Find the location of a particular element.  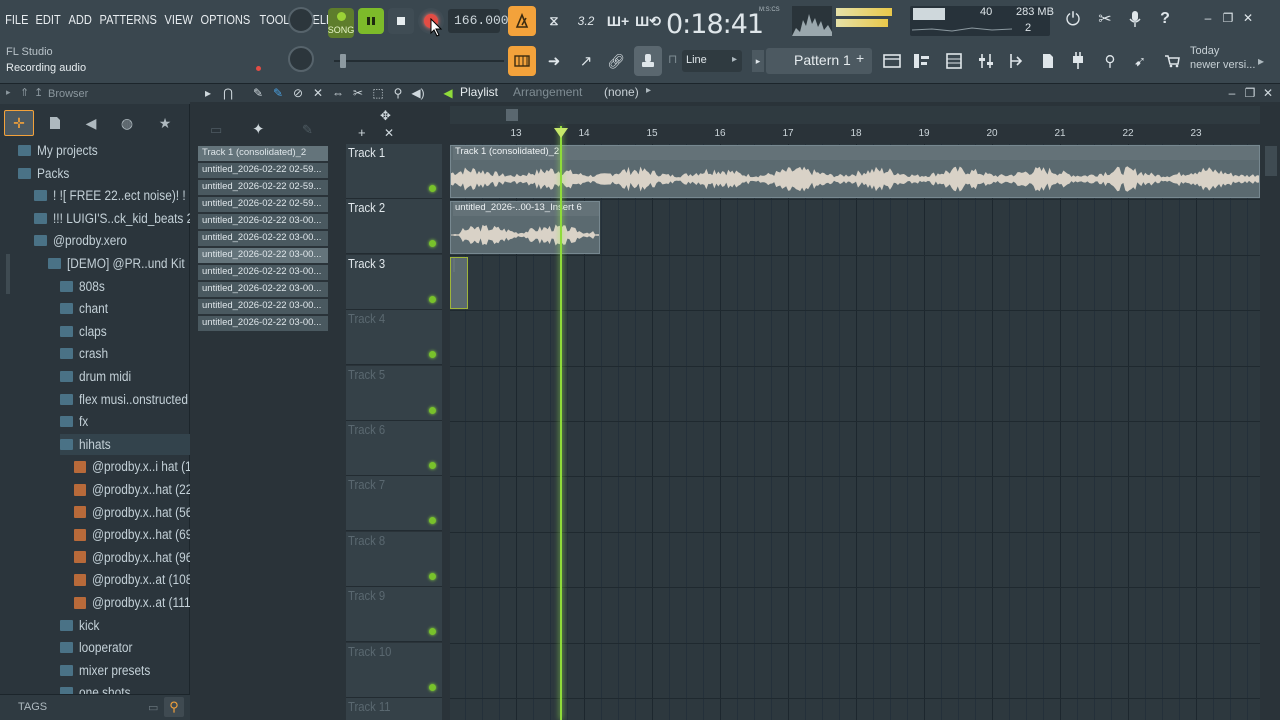

audio-clip: Track 1 (consolidated)_2 is located at coordinates (855, 171).